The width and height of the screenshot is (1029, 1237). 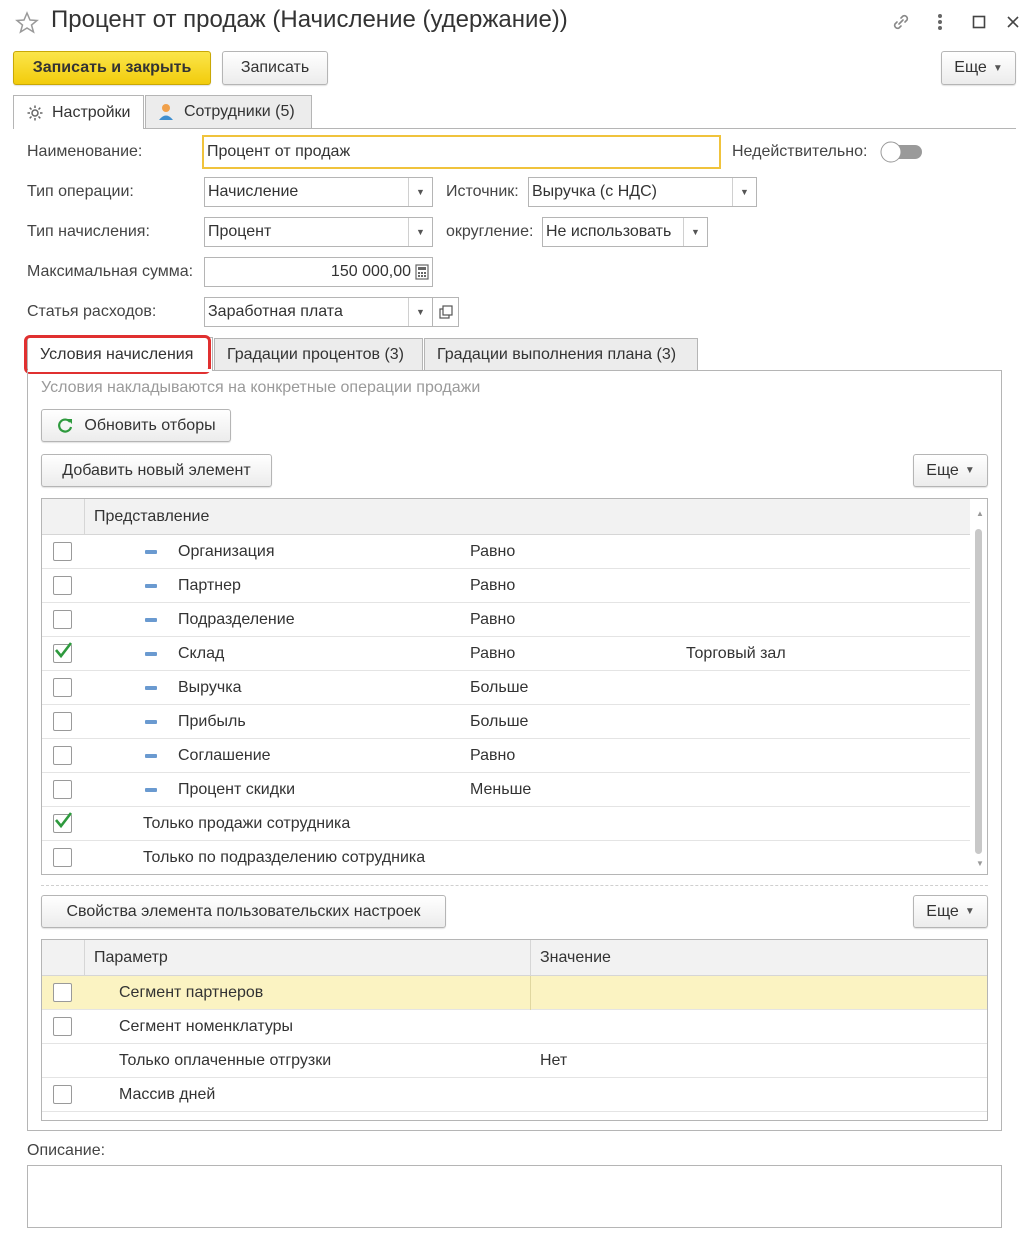 I want to click on column-header-presentation: Представление, so click(x=152, y=516).